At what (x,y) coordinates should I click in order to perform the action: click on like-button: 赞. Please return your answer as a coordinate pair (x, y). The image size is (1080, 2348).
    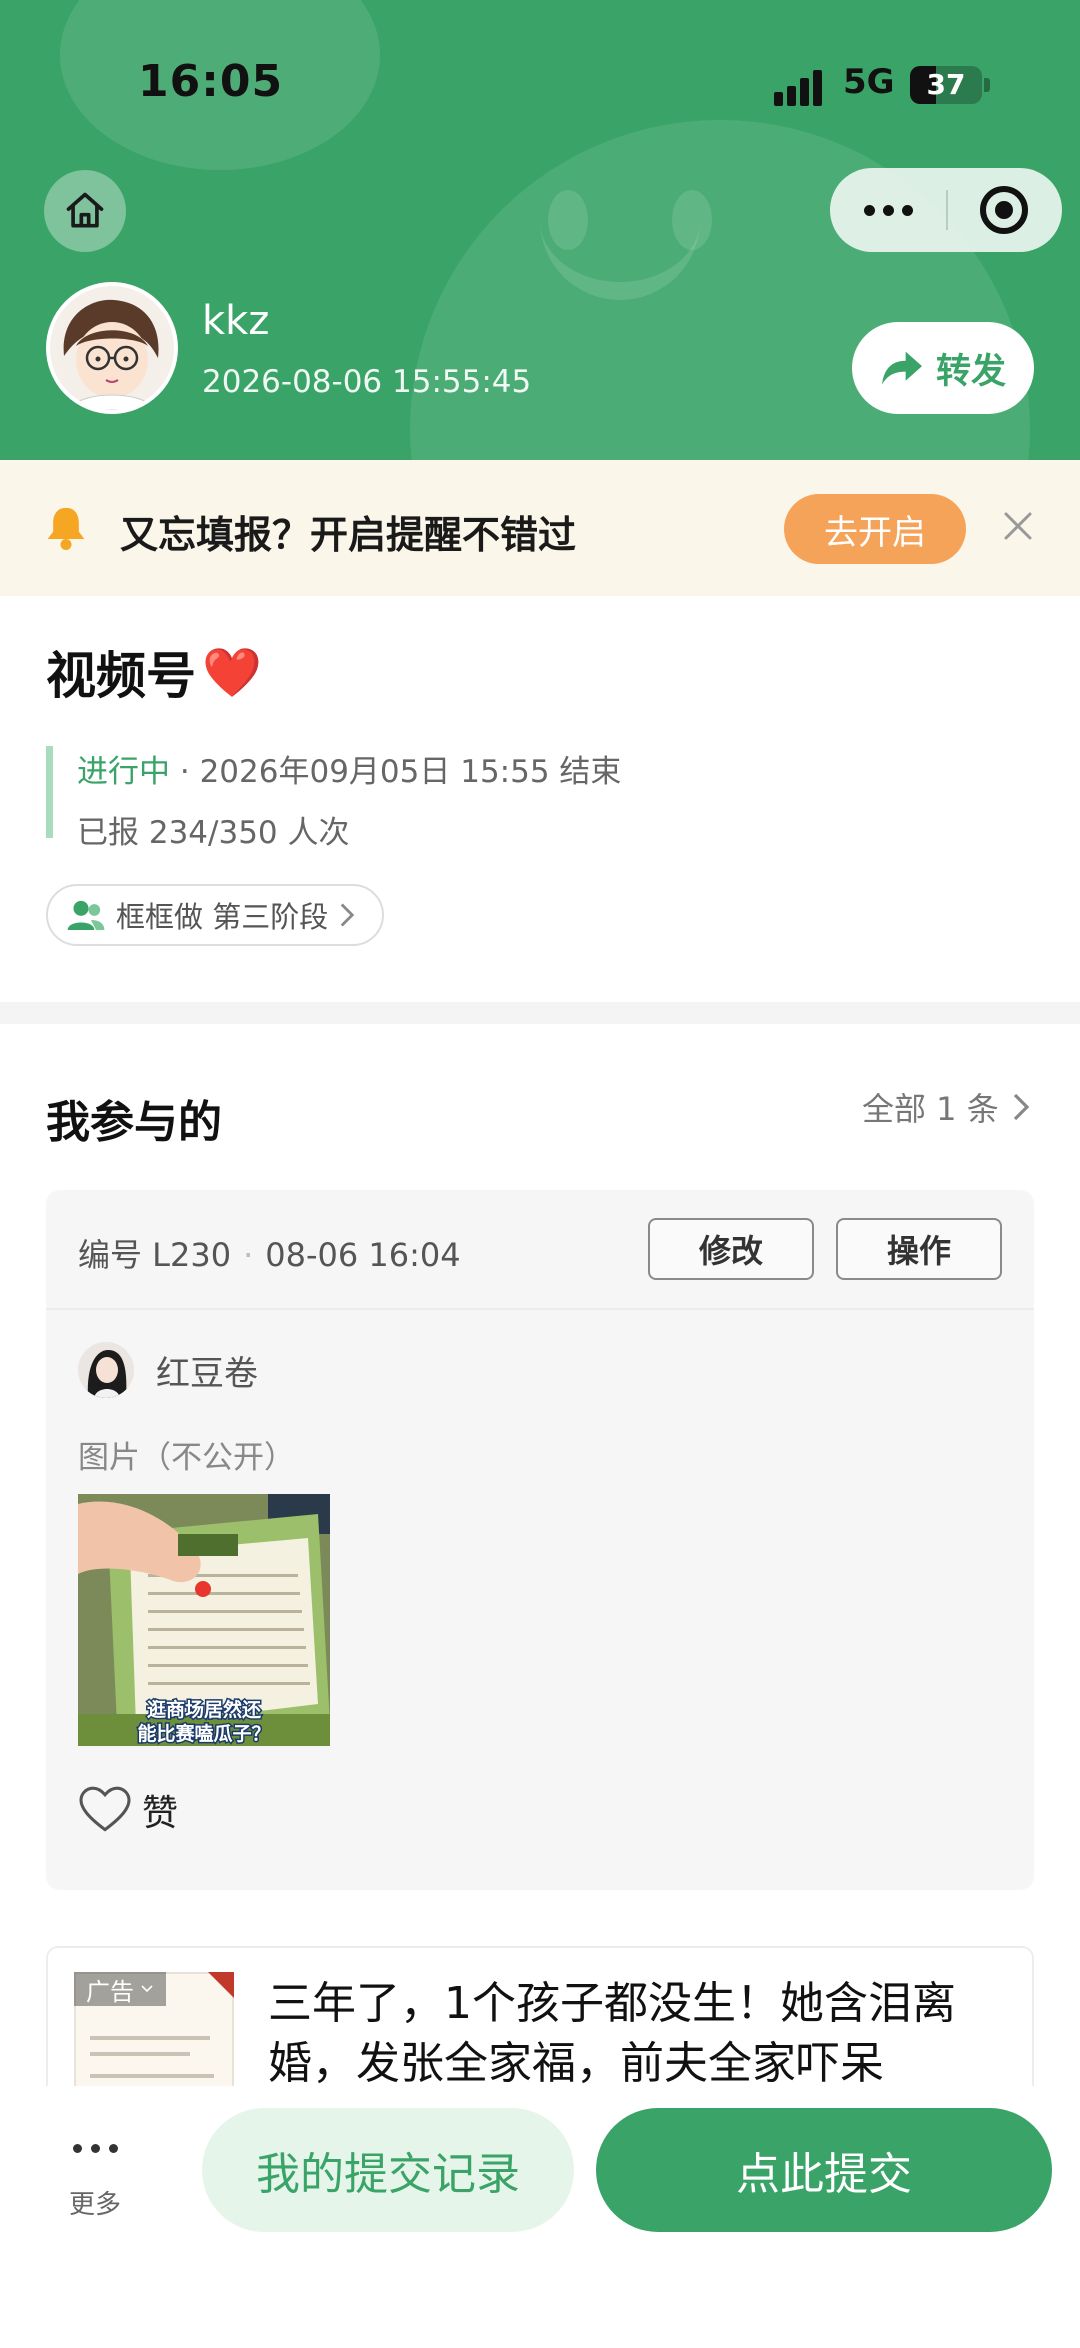
    Looking at the image, I should click on (128, 1810).